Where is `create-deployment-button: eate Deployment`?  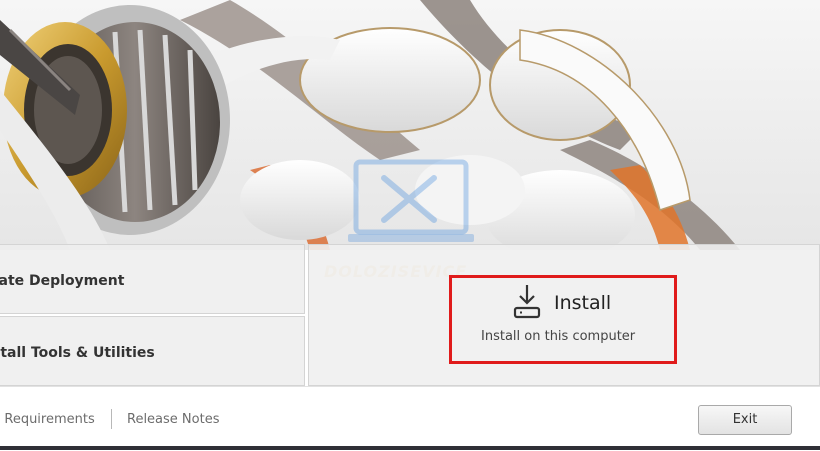 create-deployment-button: eate Deployment is located at coordinates (152, 279).